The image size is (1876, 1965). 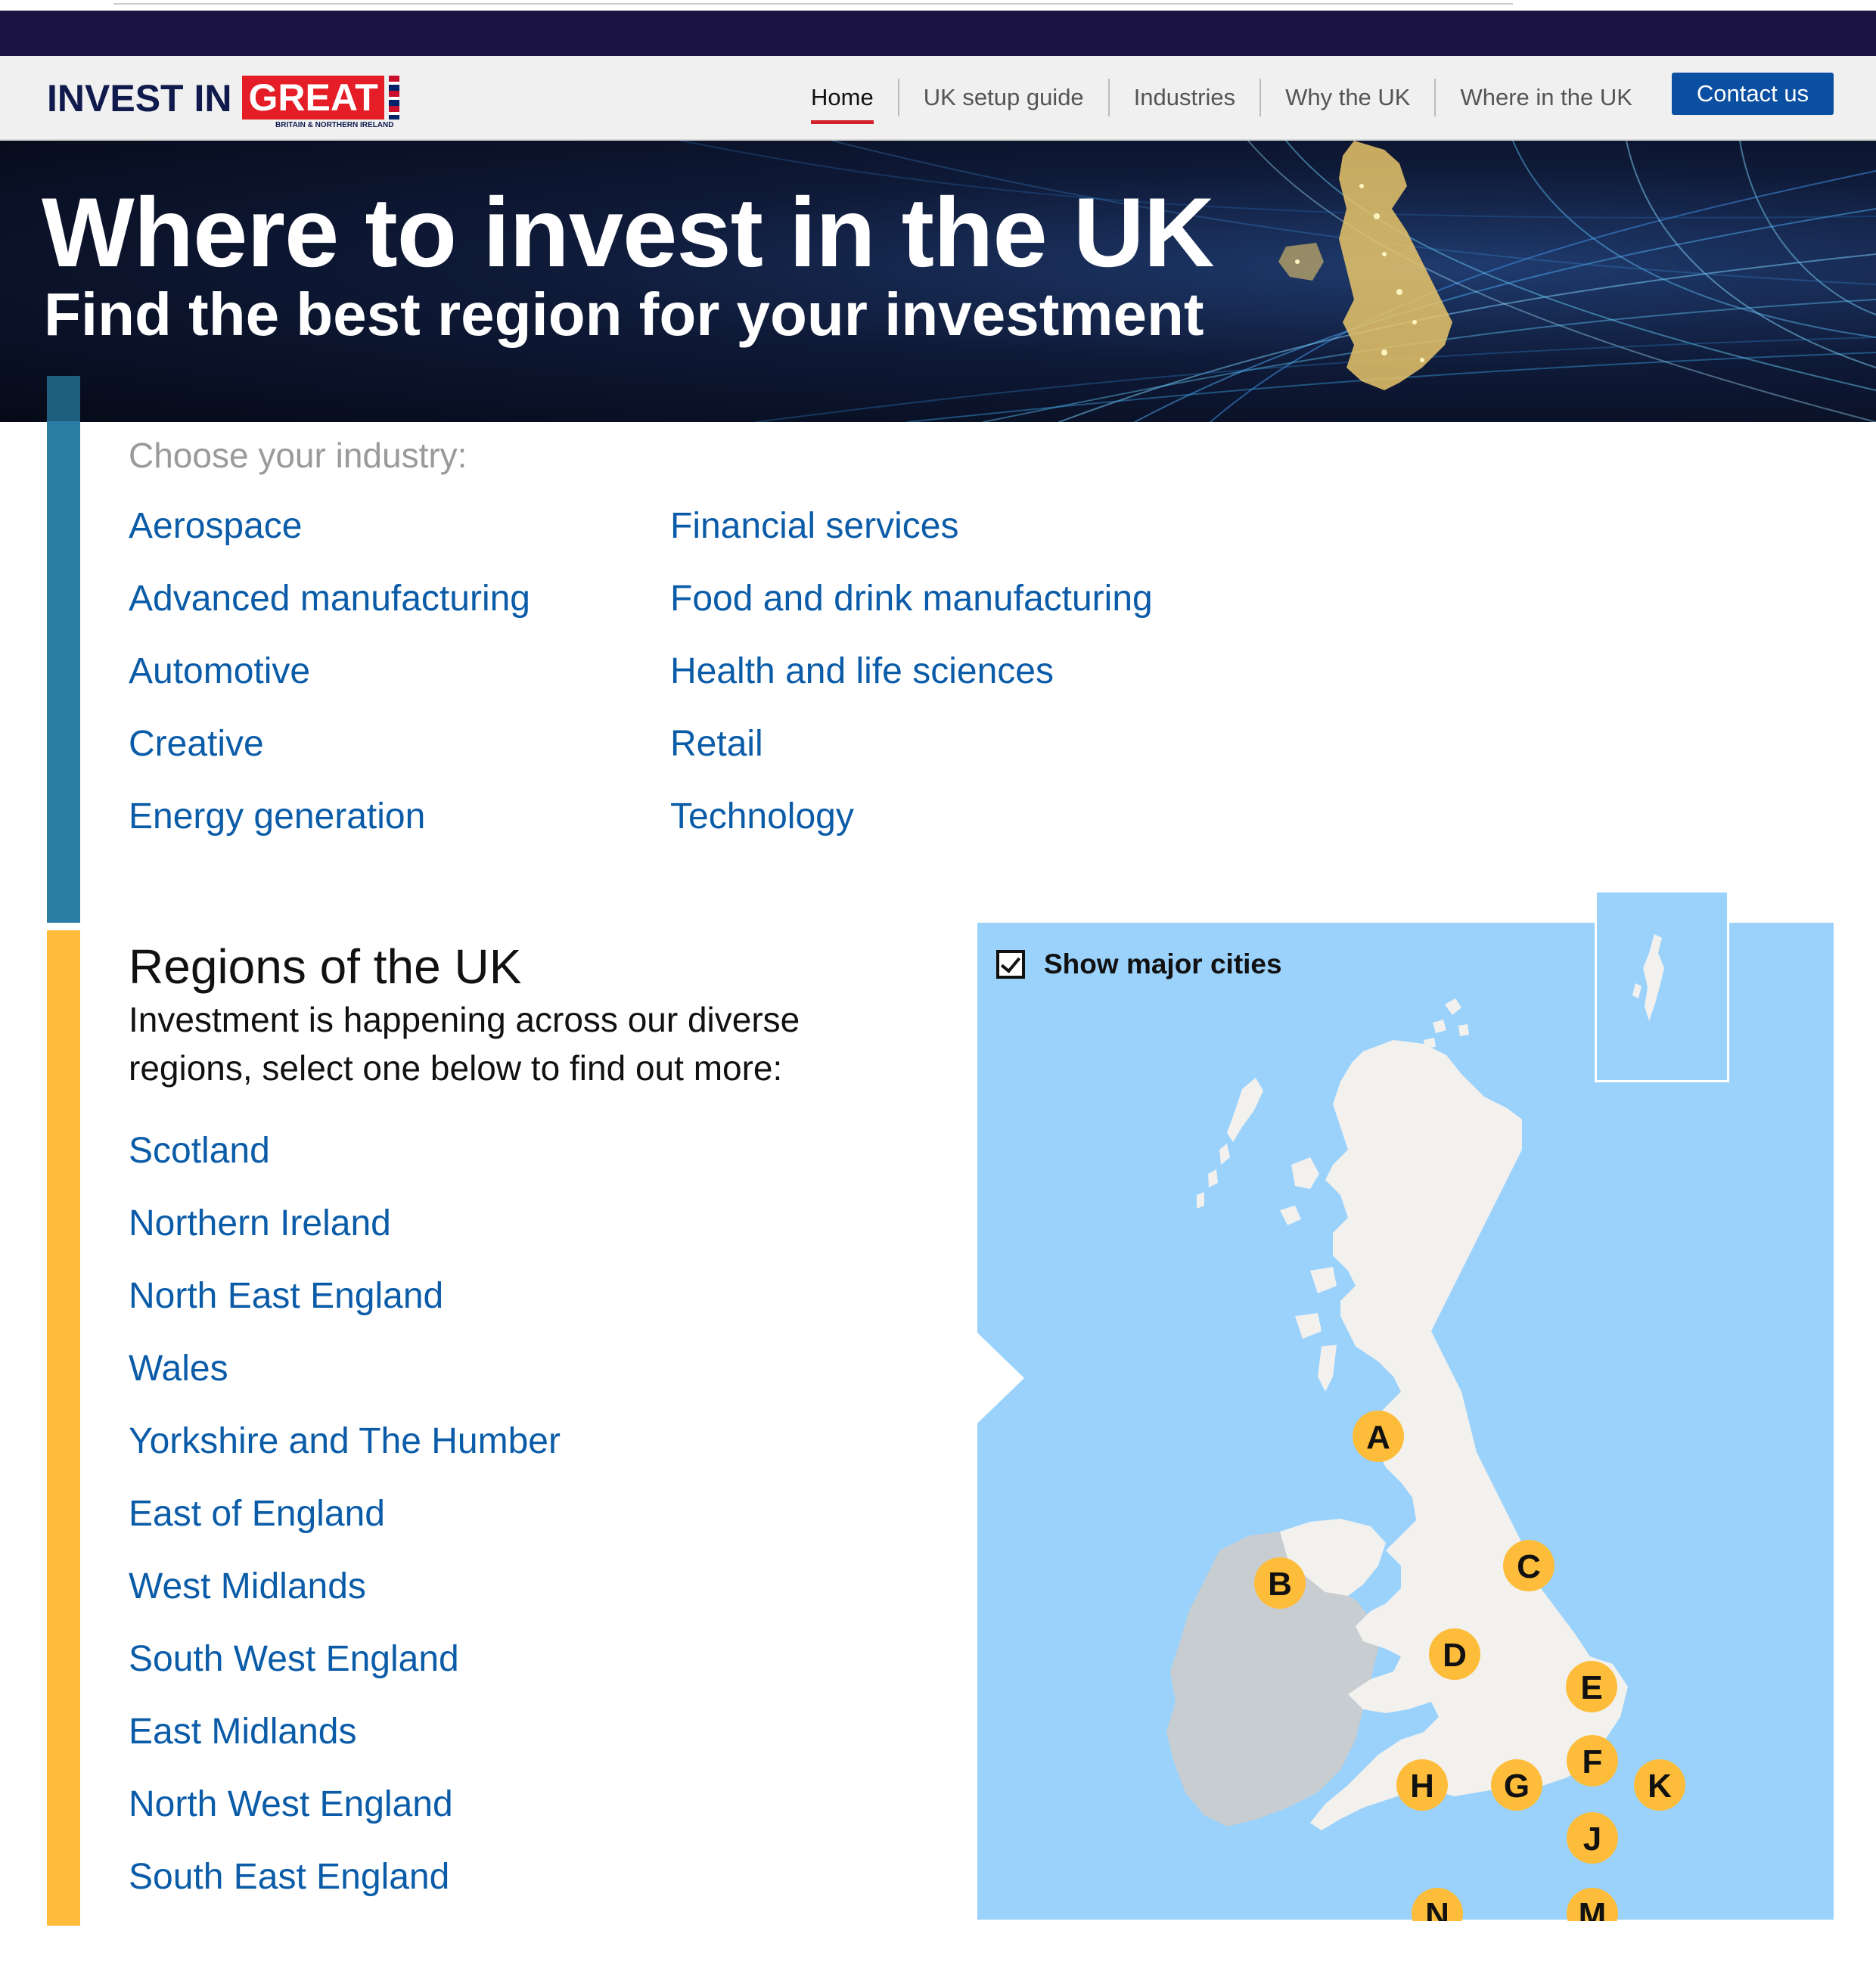 I want to click on accent-bar-cap, so click(x=63, y=398).